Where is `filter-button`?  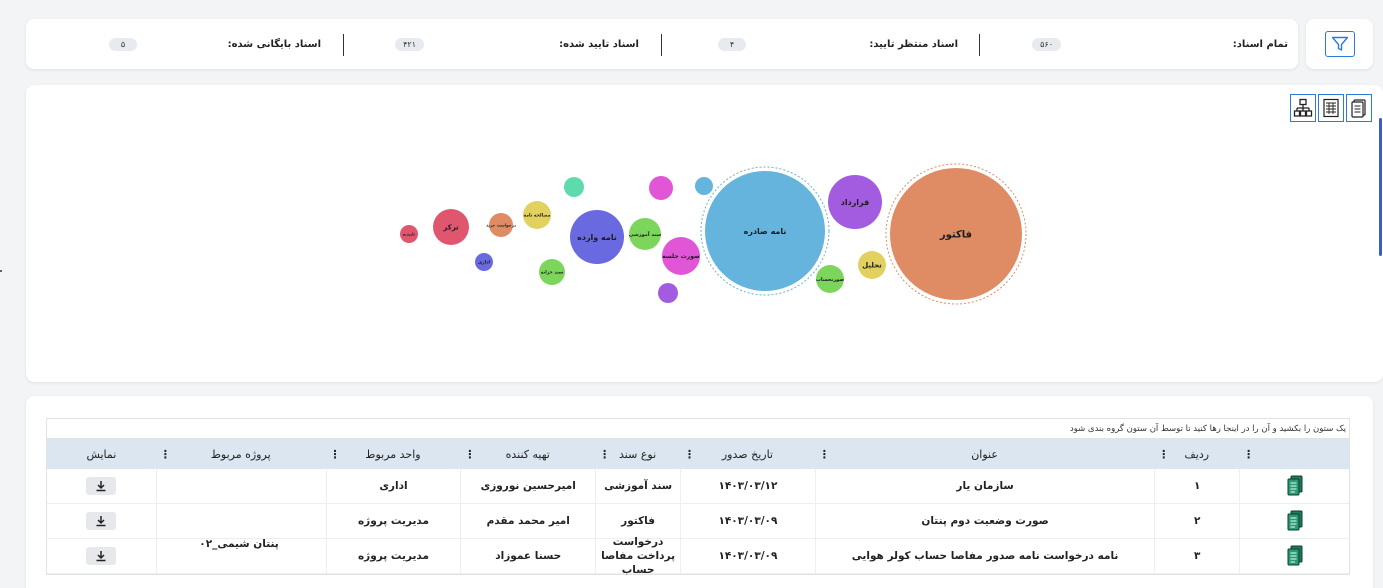 filter-button is located at coordinates (1339, 44).